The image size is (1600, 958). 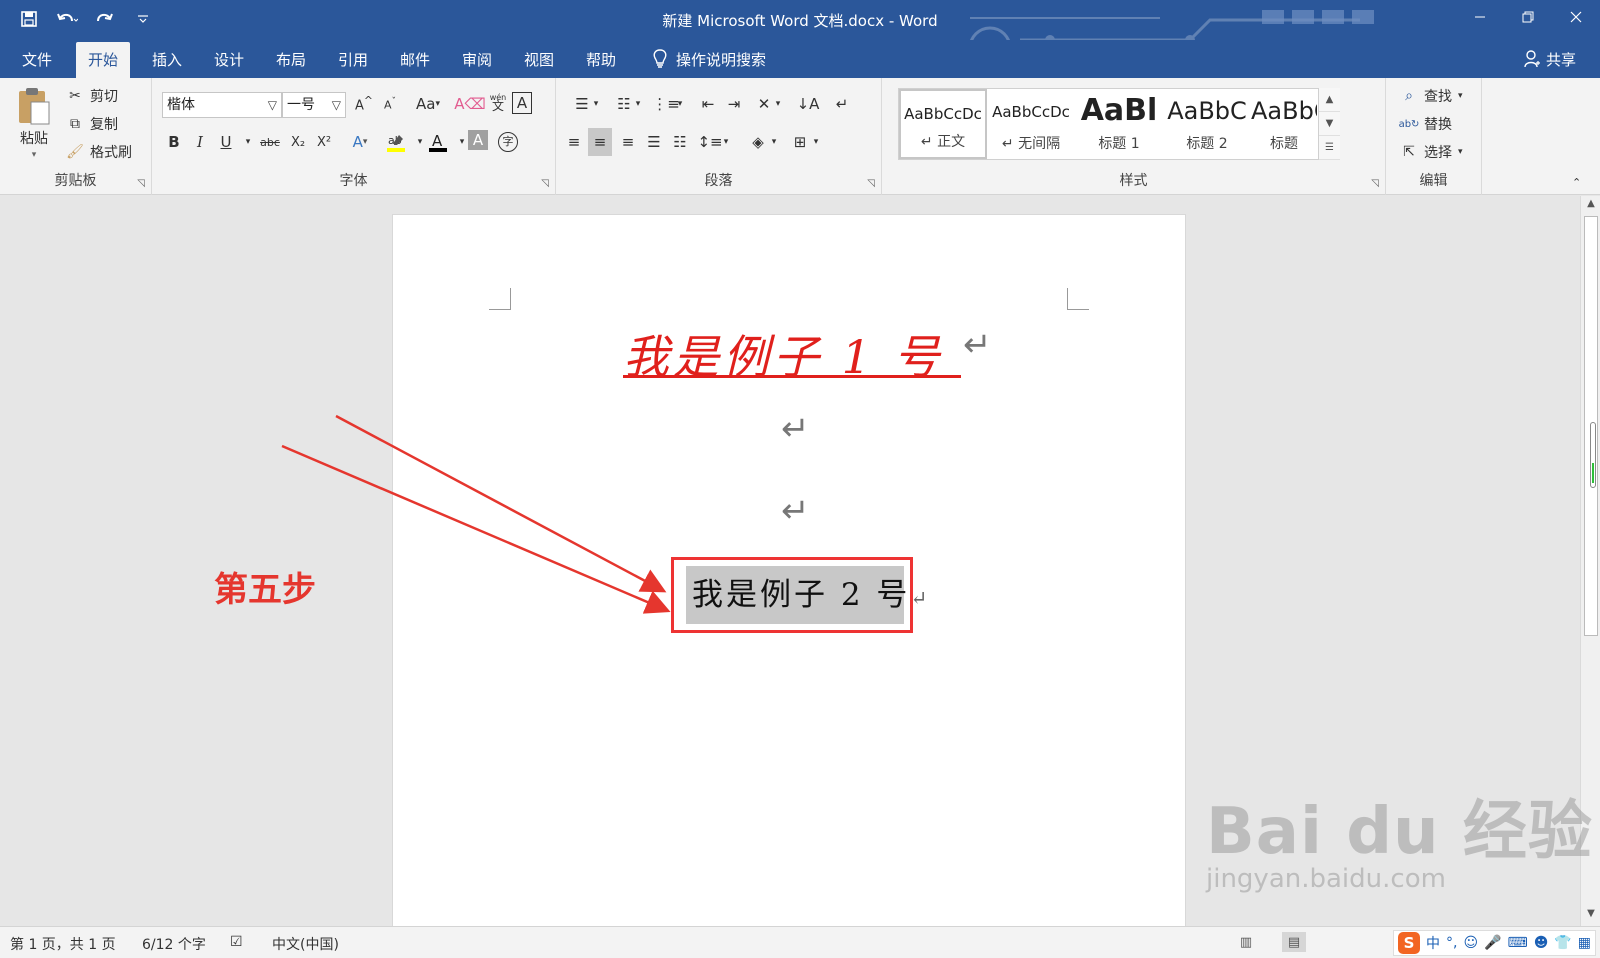 I want to click on multilevel-dropdown-icon: ▾, so click(x=680, y=104).